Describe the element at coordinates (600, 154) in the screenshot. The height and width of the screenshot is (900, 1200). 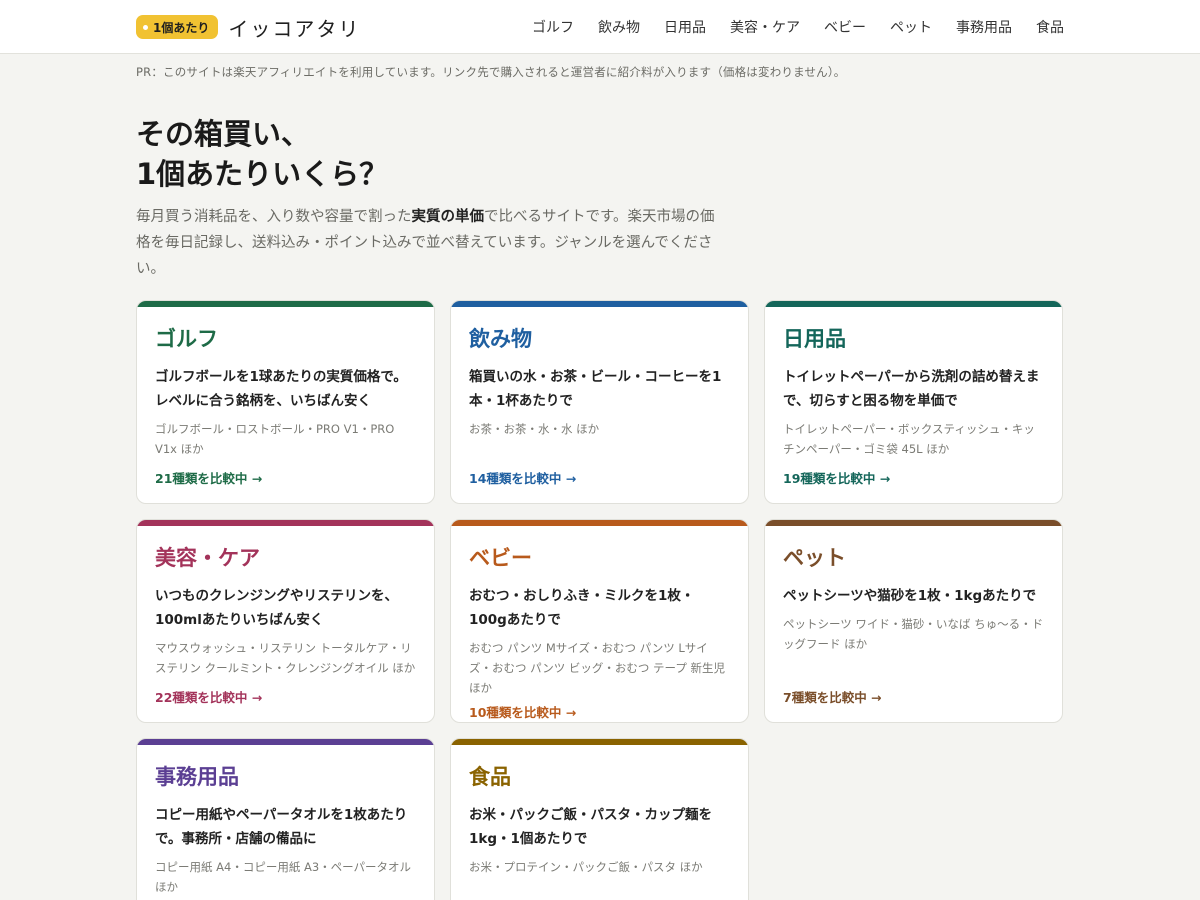
I see `hero-title: その箱買い、 1個あたりいくら？` at that location.